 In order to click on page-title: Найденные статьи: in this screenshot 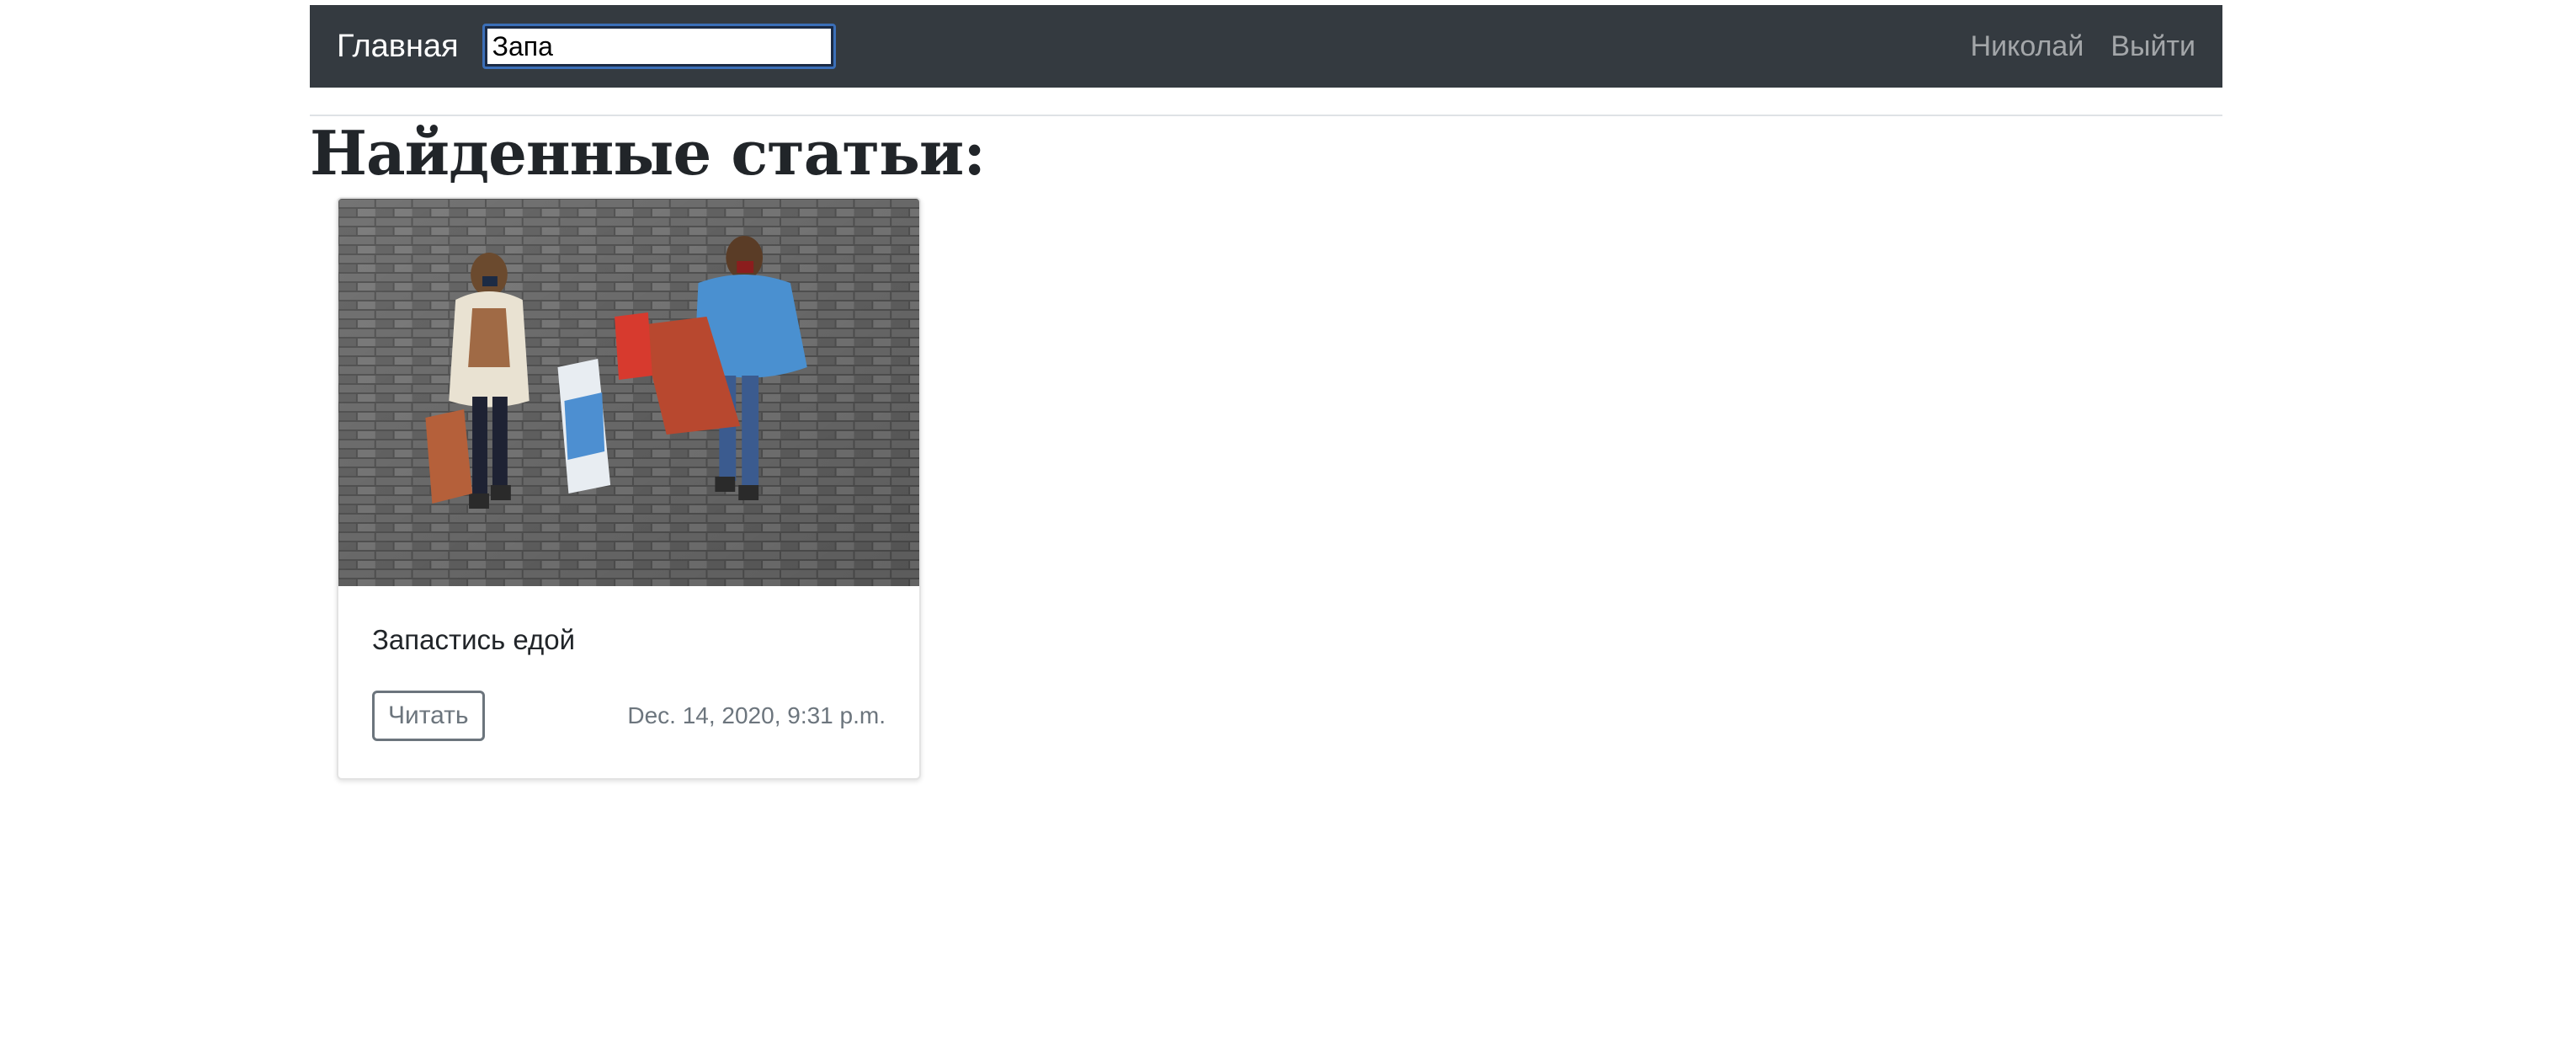, I will do `click(648, 153)`.